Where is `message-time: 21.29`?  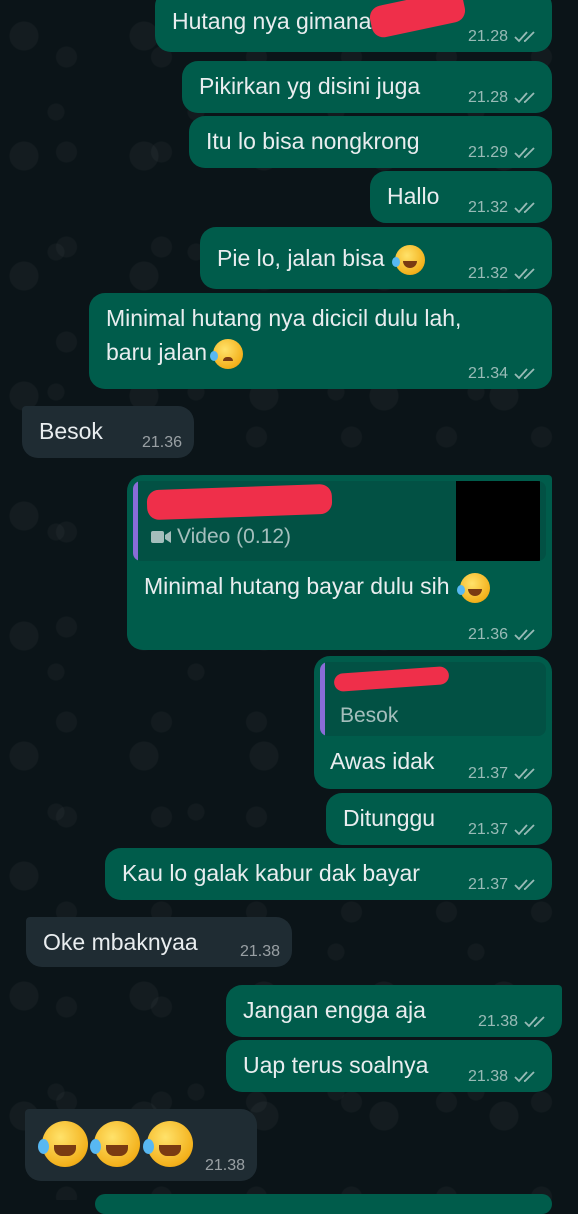
message-time: 21.29 is located at coordinates (487, 152).